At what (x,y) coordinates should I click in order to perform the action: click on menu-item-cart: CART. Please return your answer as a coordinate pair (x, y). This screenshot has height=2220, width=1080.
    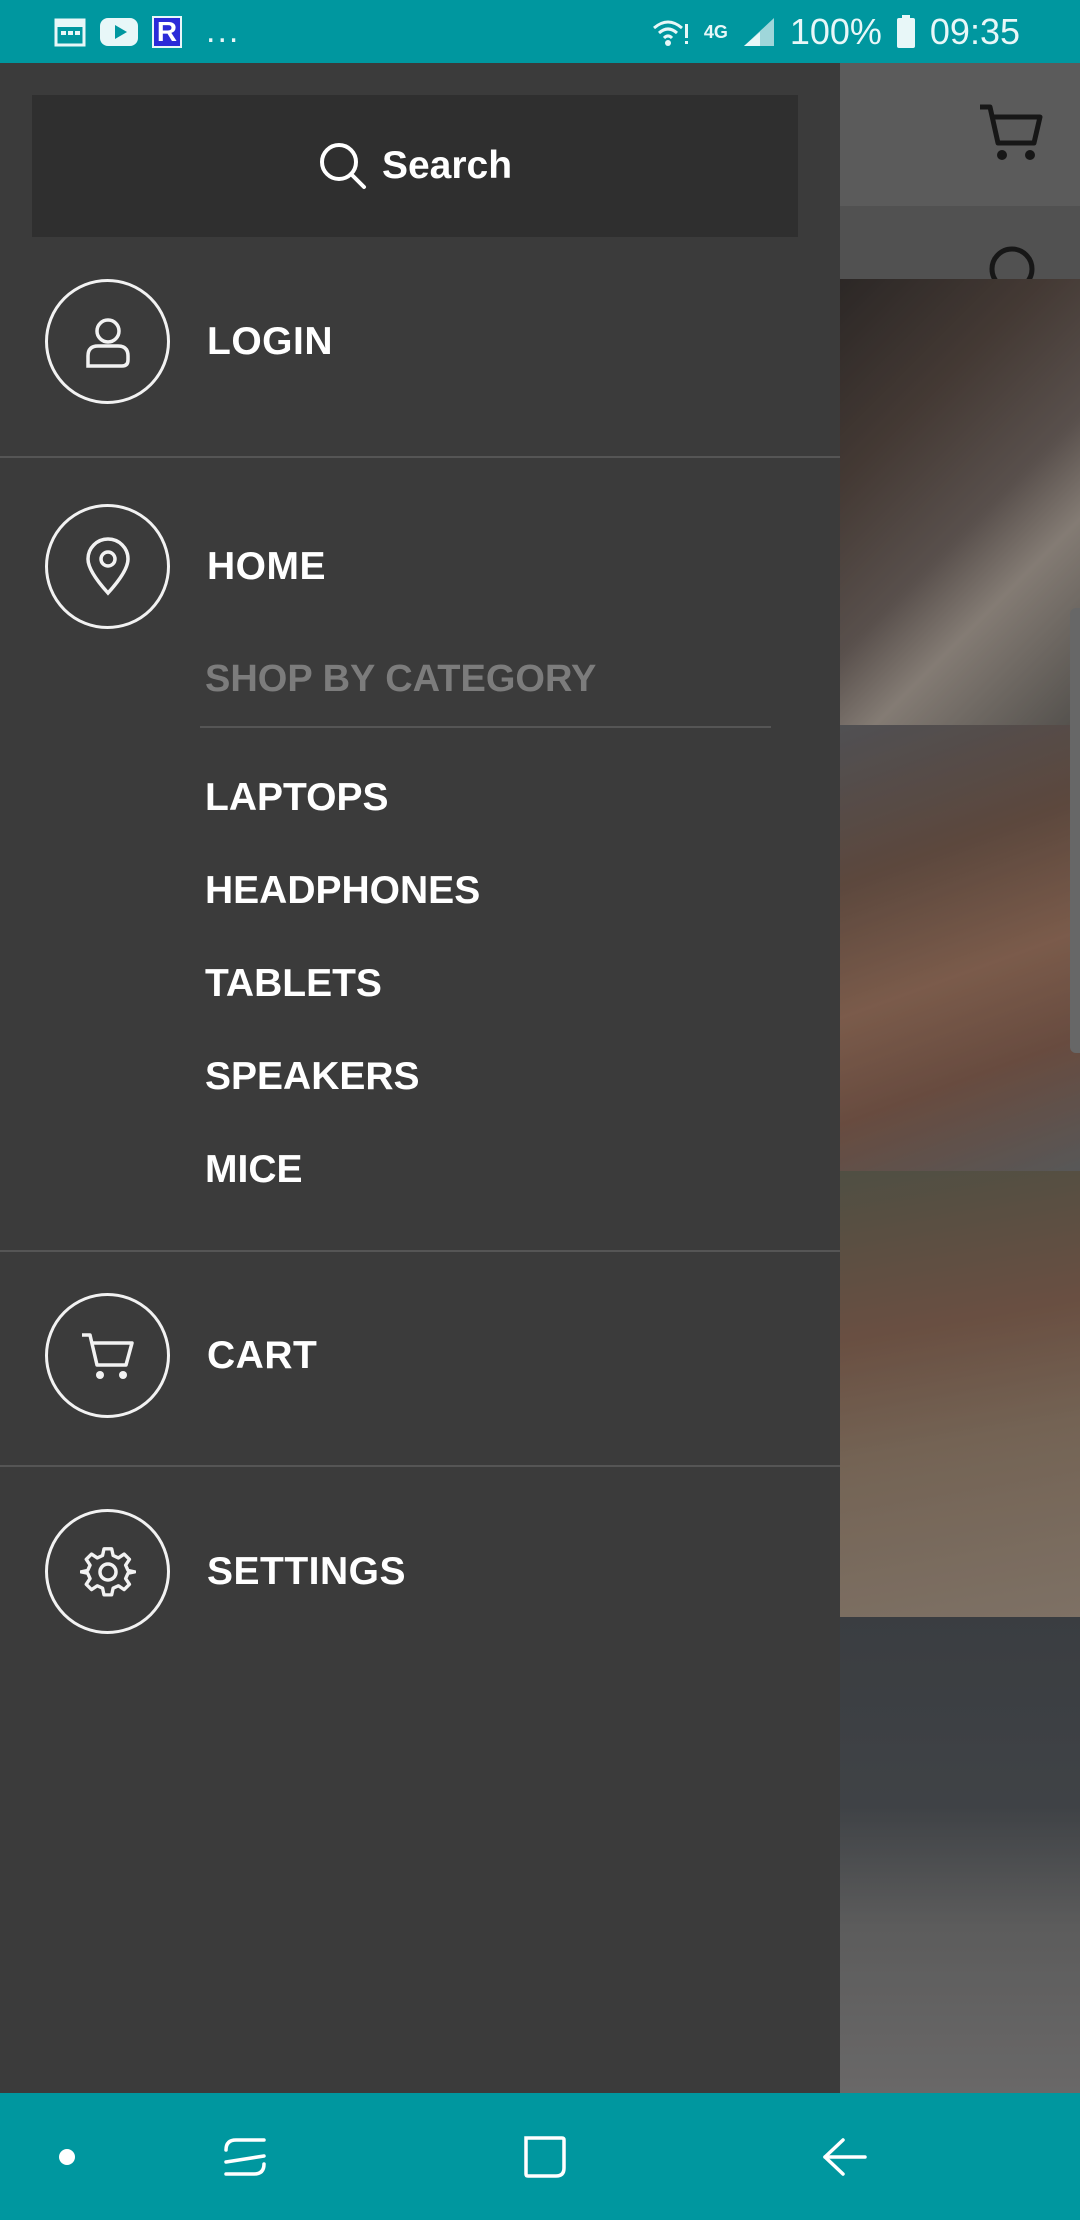
    Looking at the image, I should click on (420, 1355).